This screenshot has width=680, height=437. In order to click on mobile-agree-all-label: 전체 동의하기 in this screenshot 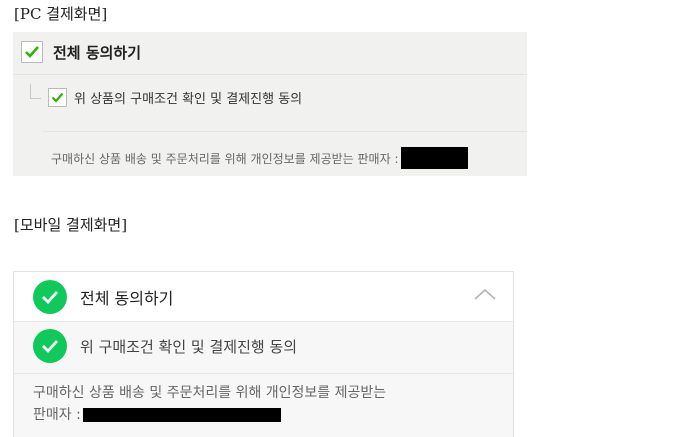, I will do `click(127, 298)`.